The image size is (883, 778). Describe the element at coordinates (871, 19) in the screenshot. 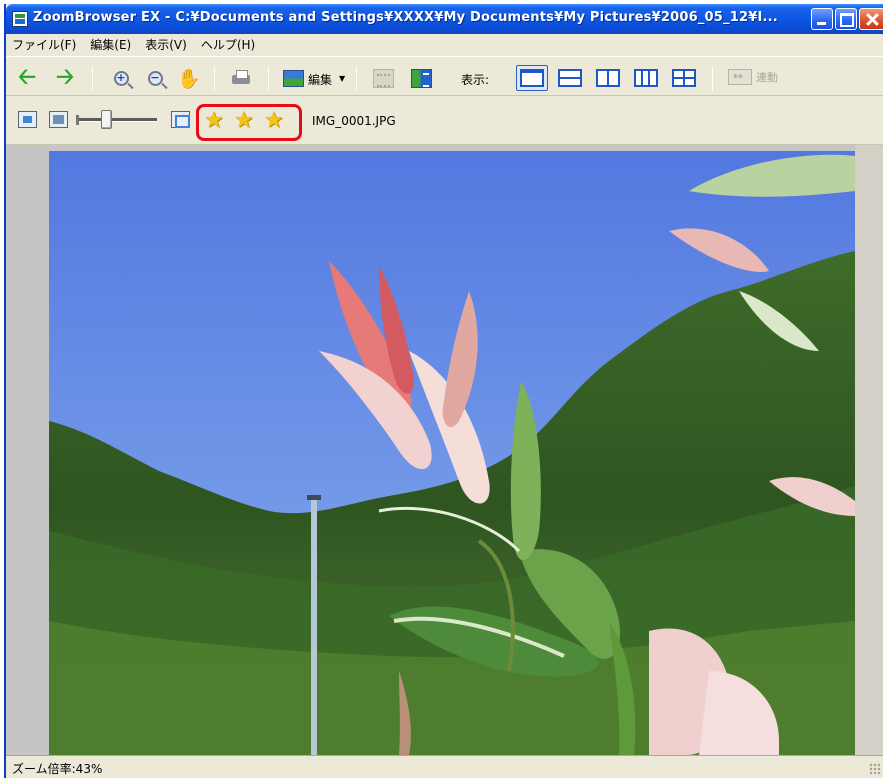

I see `close-button` at that location.